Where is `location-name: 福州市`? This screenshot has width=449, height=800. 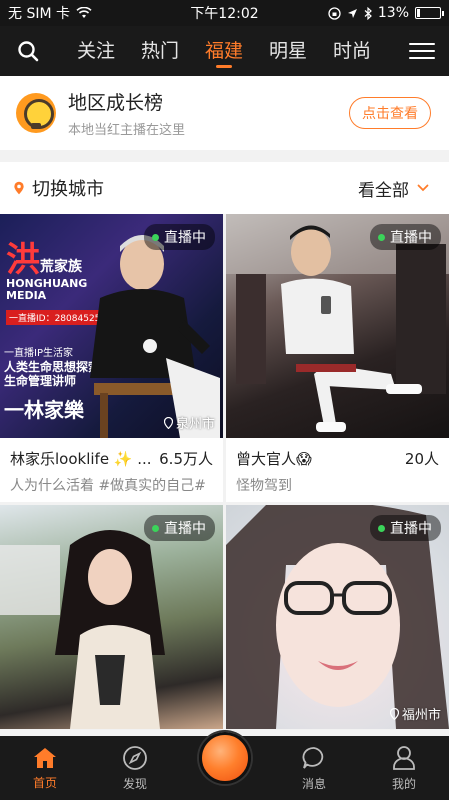 location-name: 福州市 is located at coordinates (421, 715).